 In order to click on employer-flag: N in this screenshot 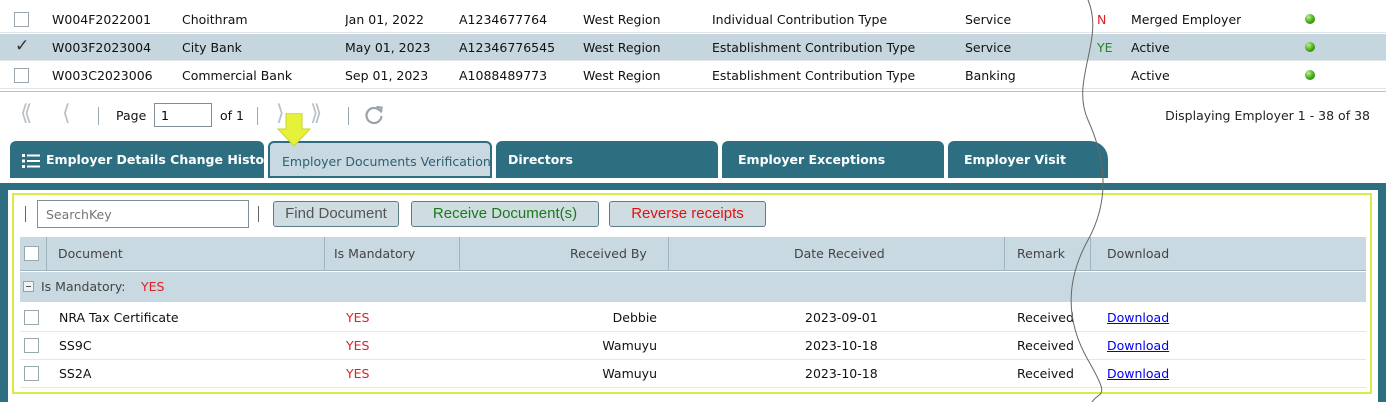, I will do `click(1102, 19)`.